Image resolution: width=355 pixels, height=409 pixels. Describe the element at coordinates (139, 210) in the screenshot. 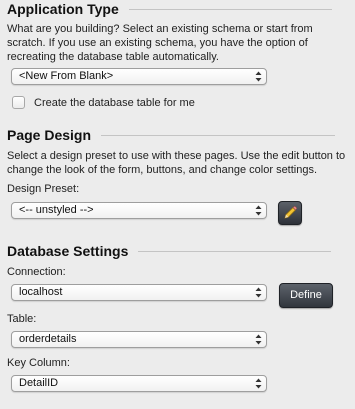

I see `design-preset-select: <-- unstyled -->` at that location.